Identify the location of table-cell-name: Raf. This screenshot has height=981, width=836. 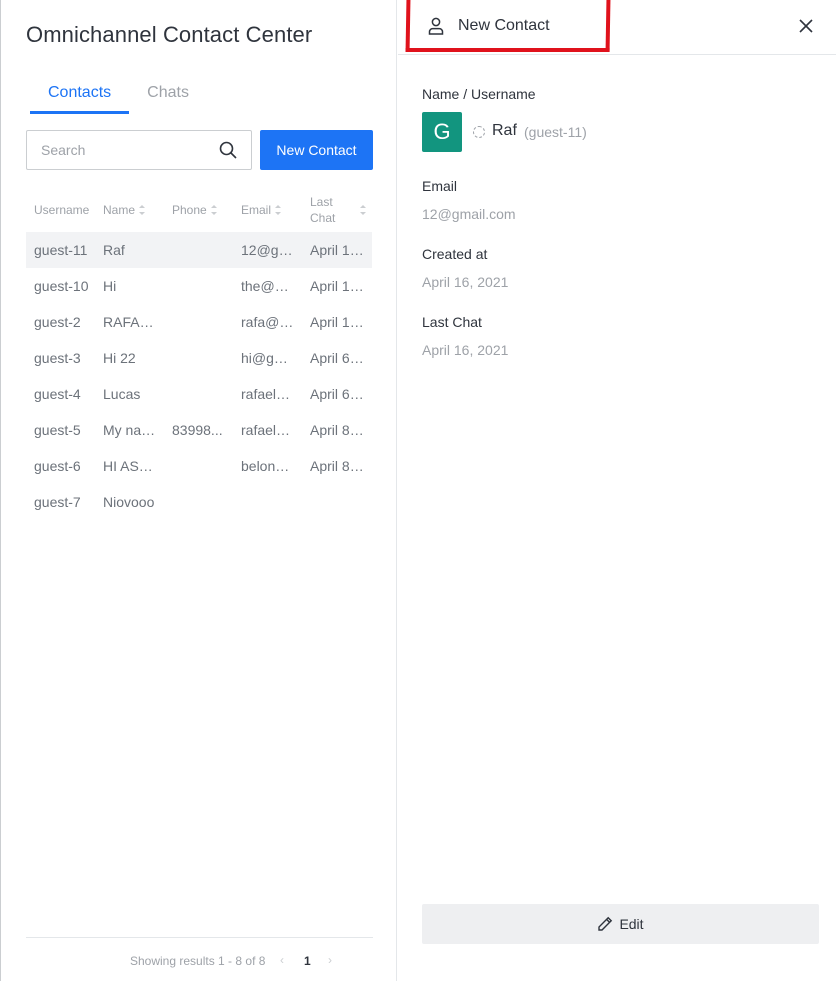
(114, 250).